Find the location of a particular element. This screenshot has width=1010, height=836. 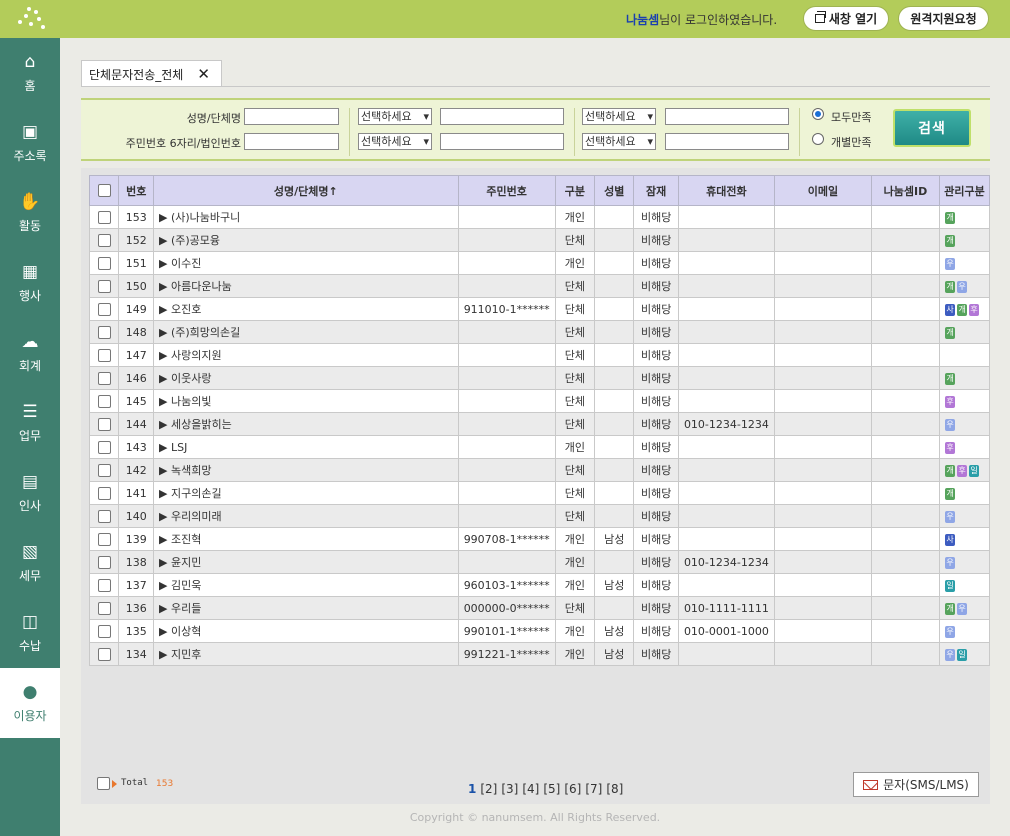

col-header-mobile: 휴대전화 is located at coordinates (726, 190).